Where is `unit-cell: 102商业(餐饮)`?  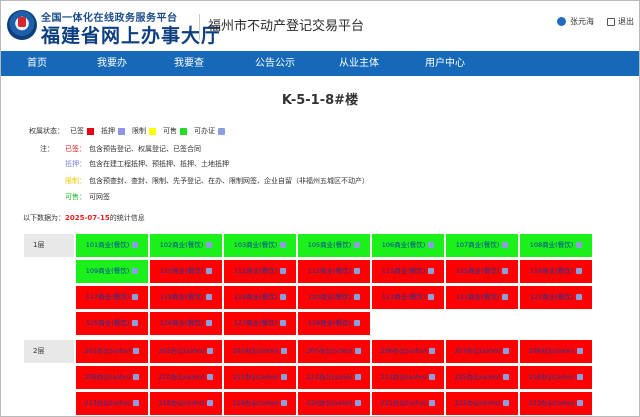
unit-cell: 102商业(餐饮) is located at coordinates (186, 245).